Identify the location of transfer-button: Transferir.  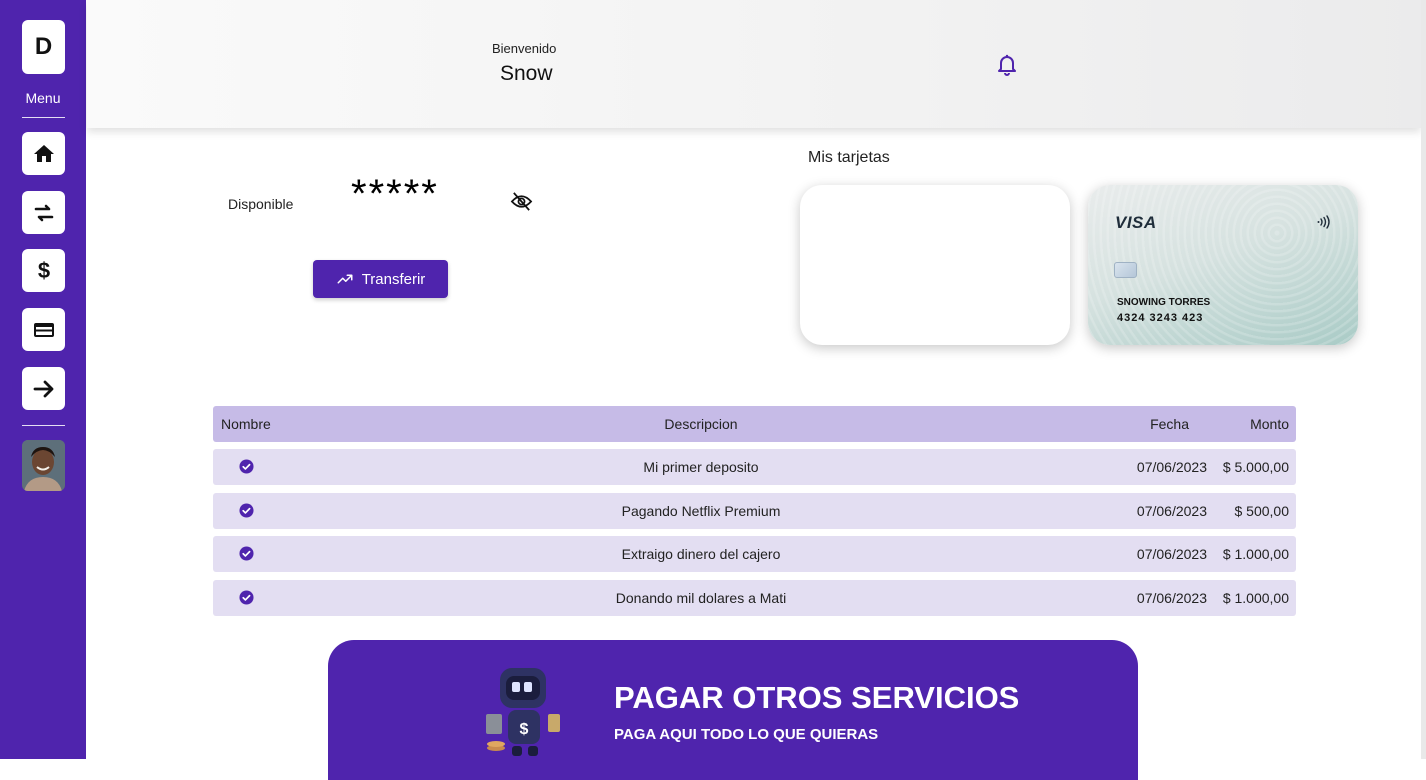
(380, 279).